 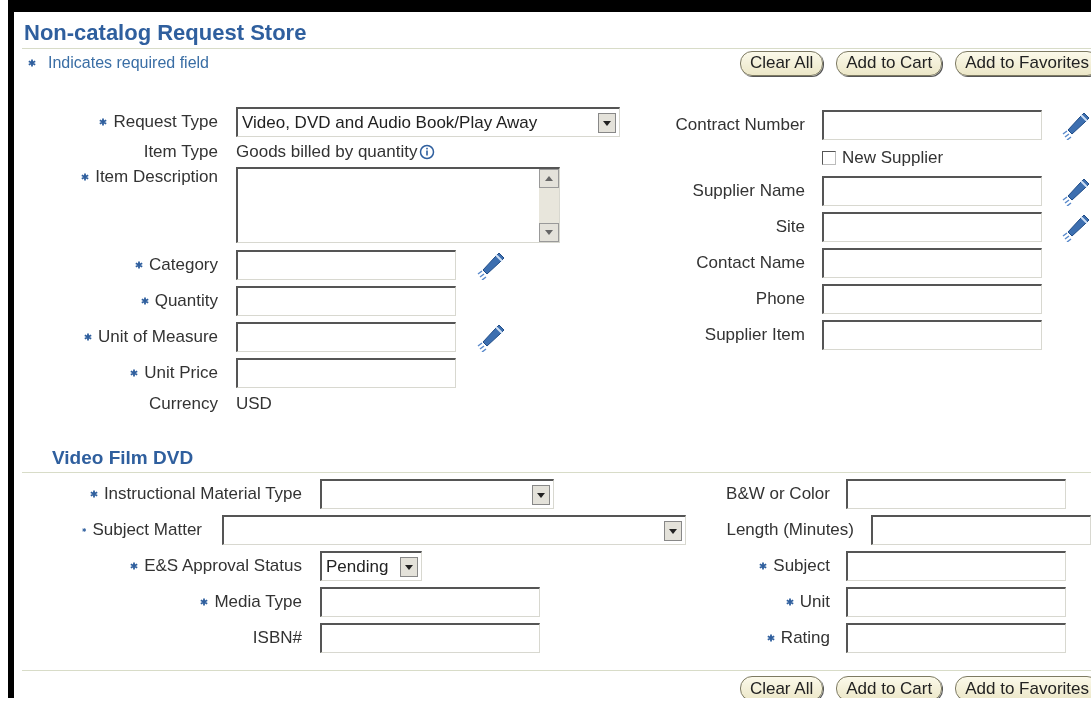 What do you see at coordinates (740, 125) in the screenshot?
I see `field-label: Contract Number` at bounding box center [740, 125].